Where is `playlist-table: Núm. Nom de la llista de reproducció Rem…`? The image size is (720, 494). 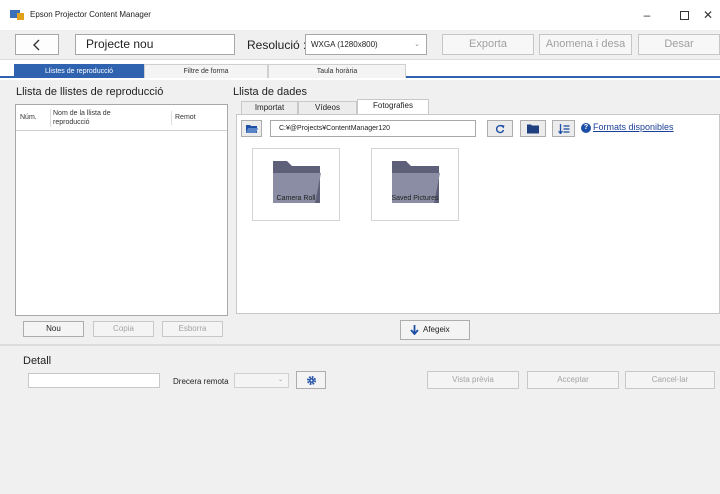
playlist-table: Núm. Nom de la llista de reproducció Rem… is located at coordinates (121, 210).